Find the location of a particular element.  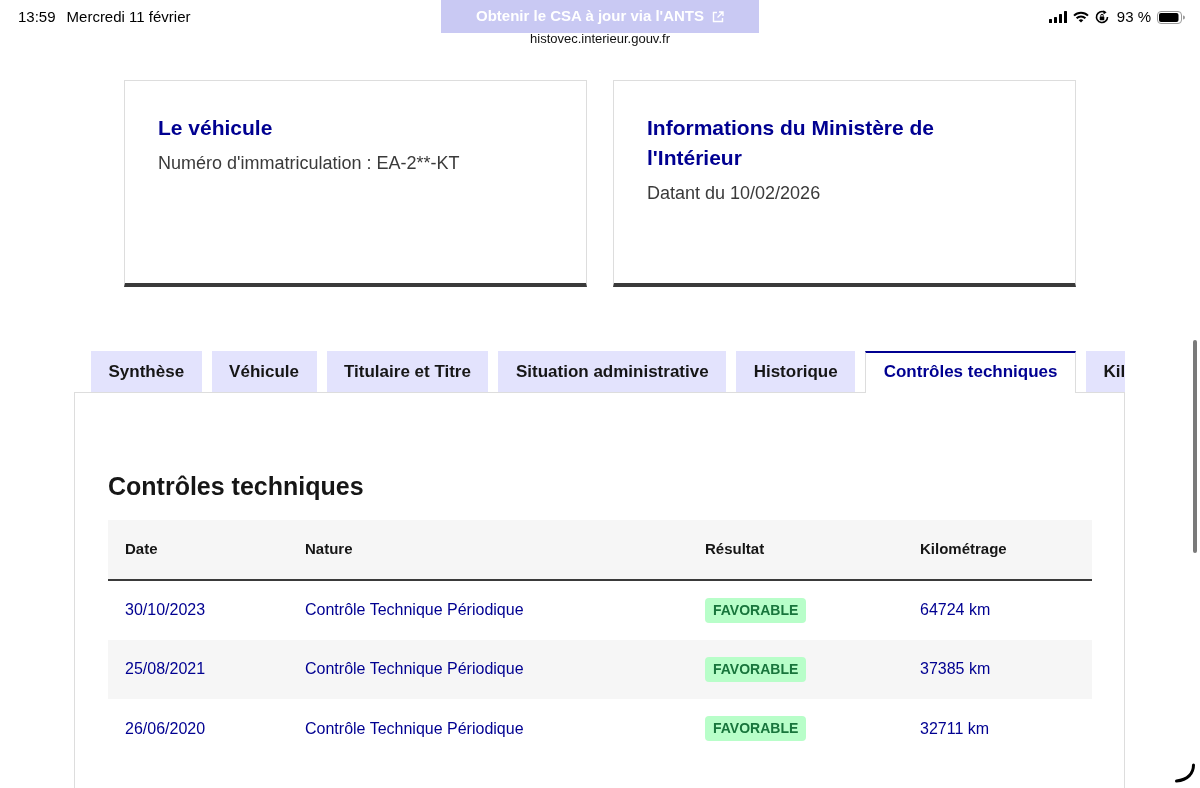

table-cell: 37385 km is located at coordinates (997, 669).